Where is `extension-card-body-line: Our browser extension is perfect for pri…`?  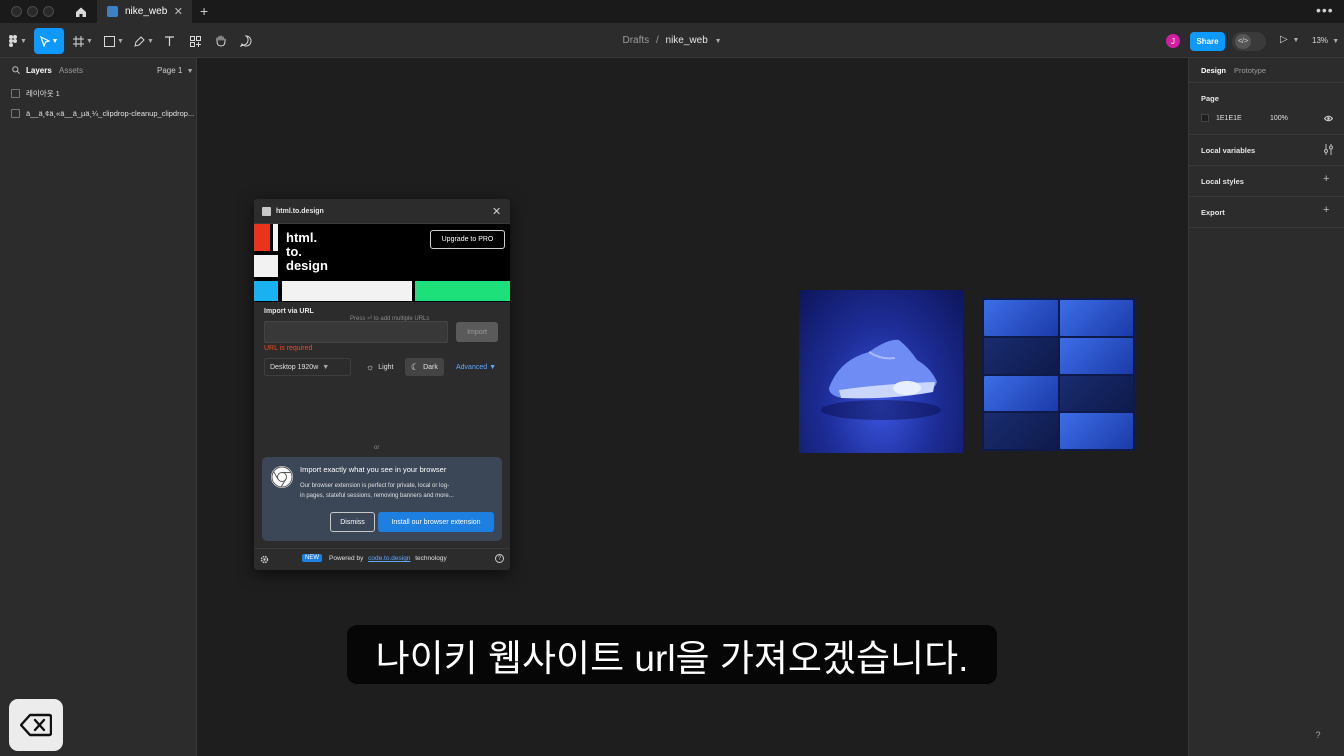
extension-card-body-line: Our browser extension is perfect for pri… is located at coordinates (375, 486).